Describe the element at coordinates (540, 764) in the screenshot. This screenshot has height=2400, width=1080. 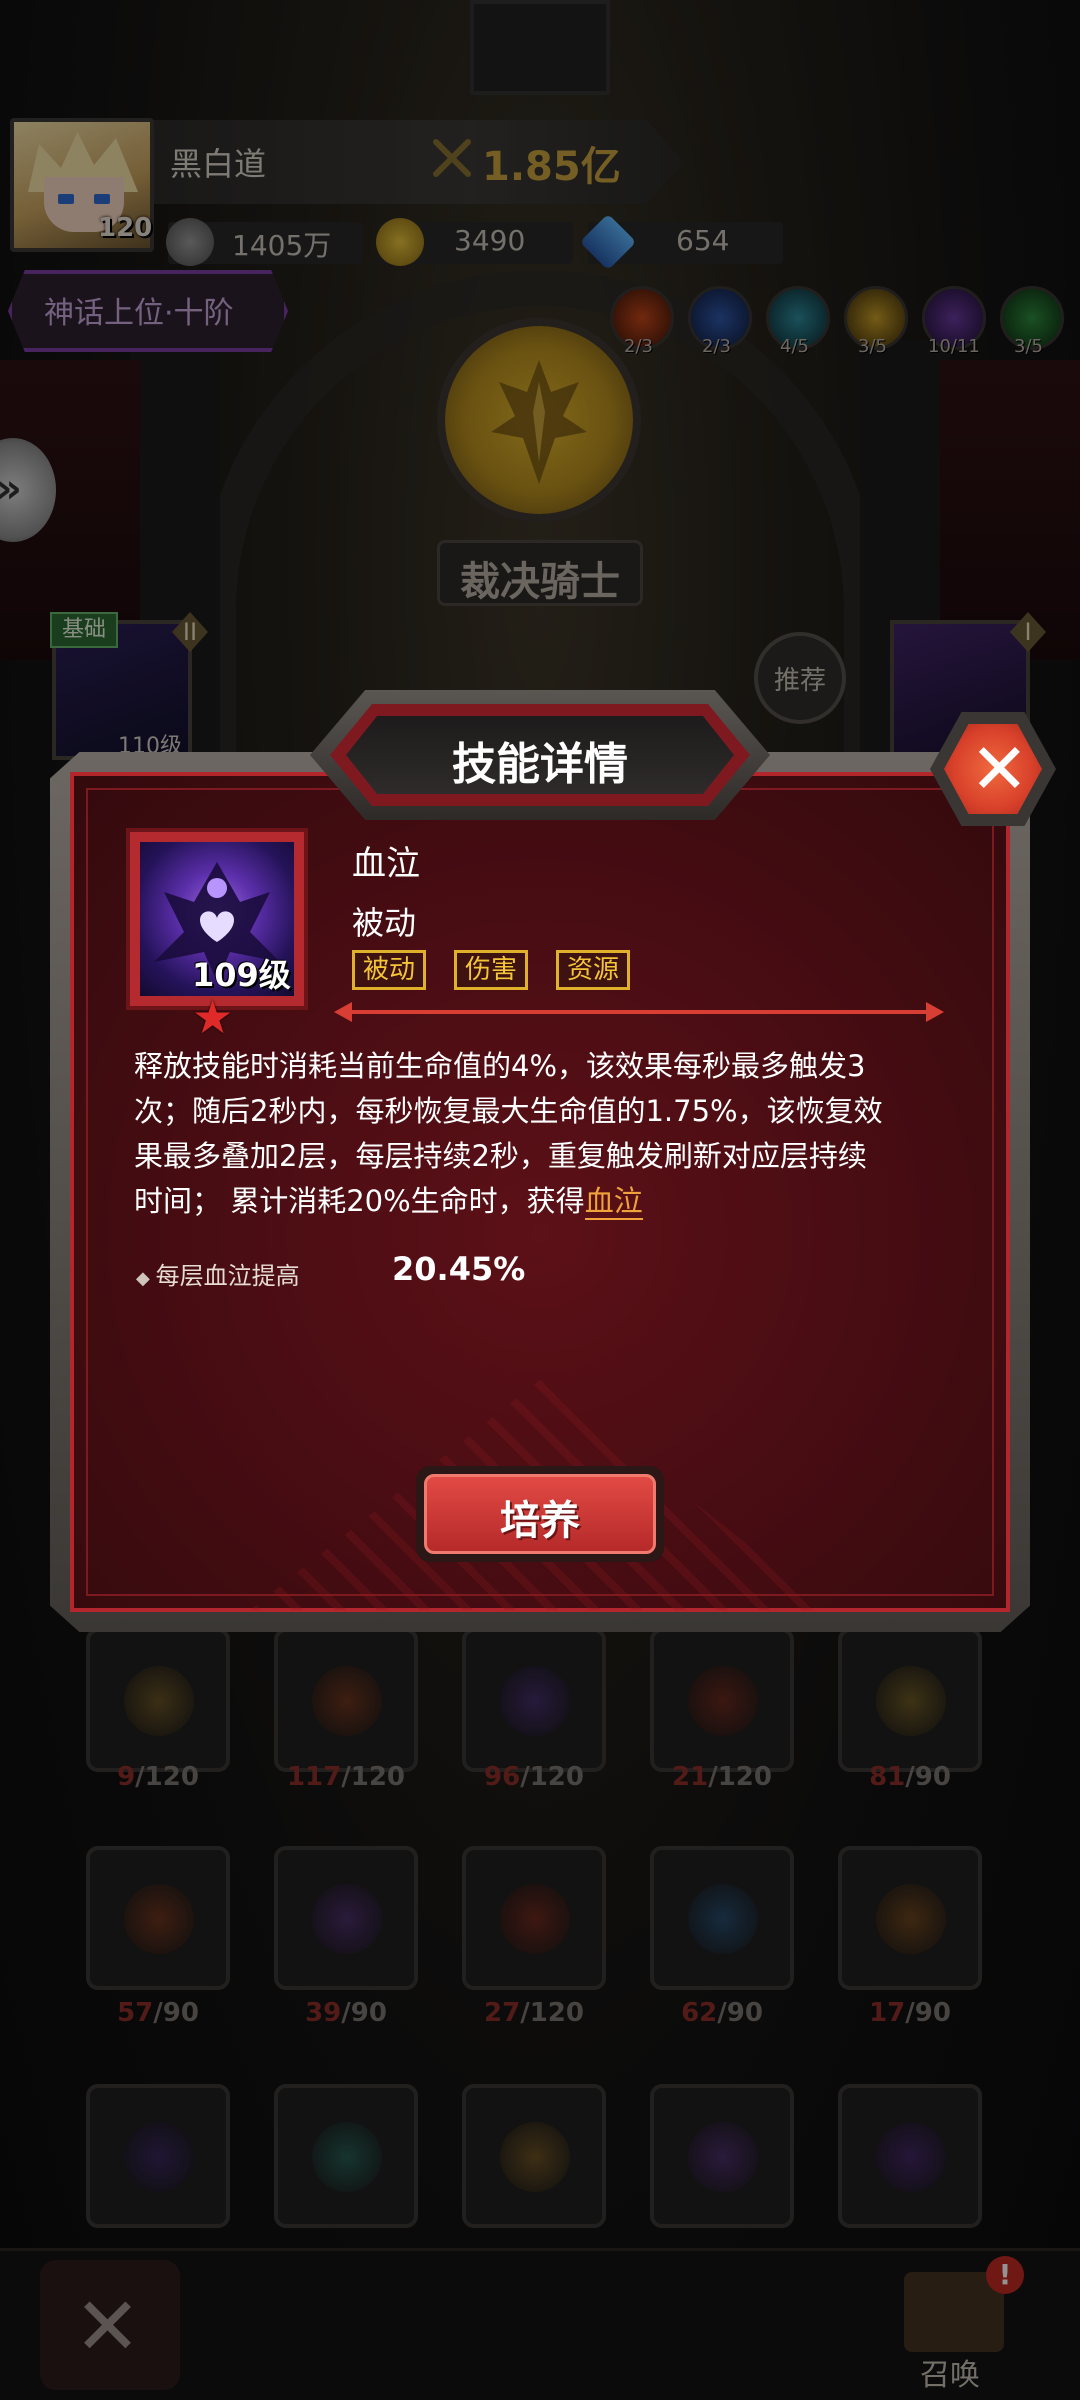
I see `modal-title: 技能详情` at that location.